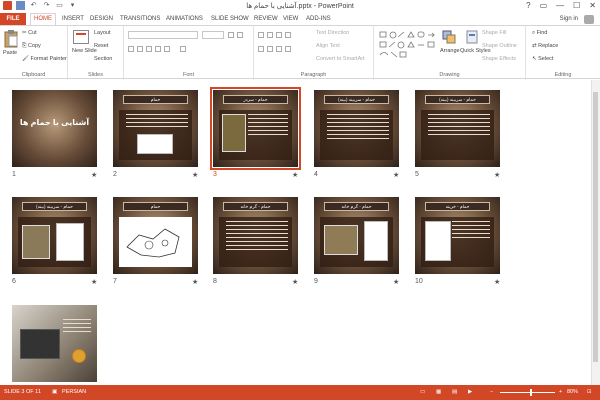 The image size is (600, 400). I want to click on reading-view-icon: ▤, so click(454, 392).